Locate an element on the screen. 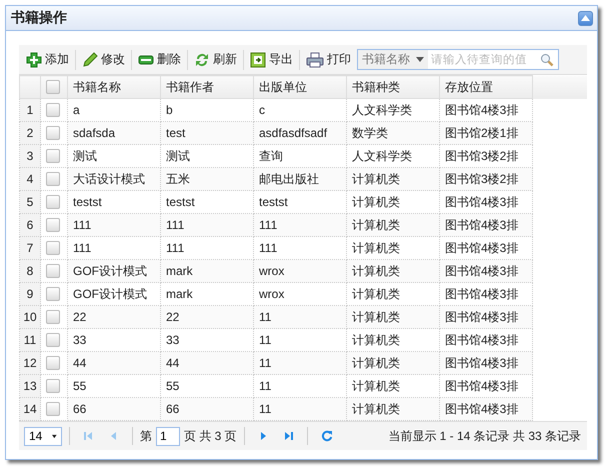 This screenshot has height=471, width=610. page-label: 第 is located at coordinates (146, 436).